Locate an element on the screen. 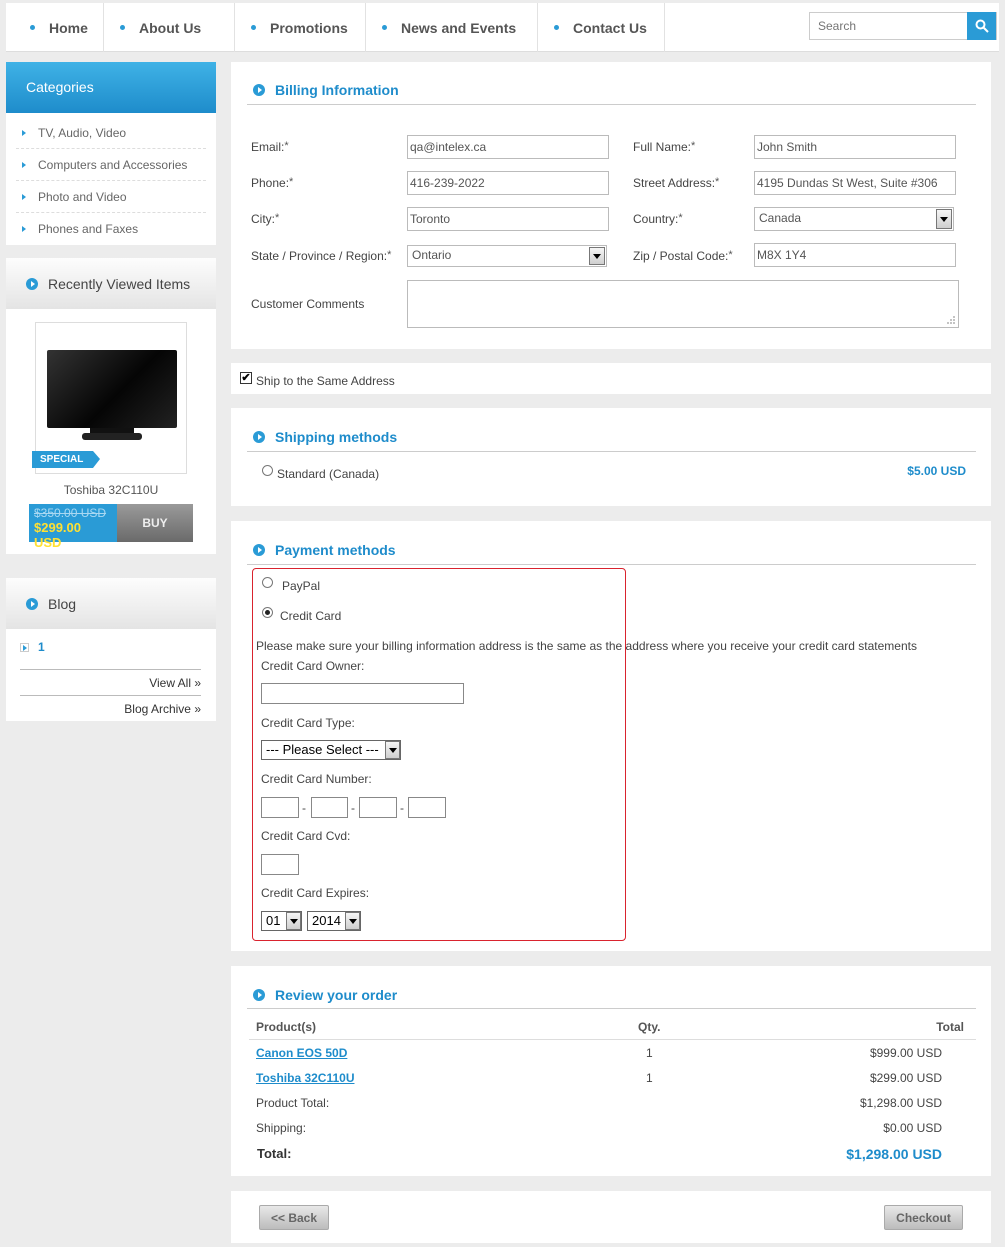 This screenshot has height=1247, width=1005. old-price: $350.00 USD is located at coordinates (70, 513).